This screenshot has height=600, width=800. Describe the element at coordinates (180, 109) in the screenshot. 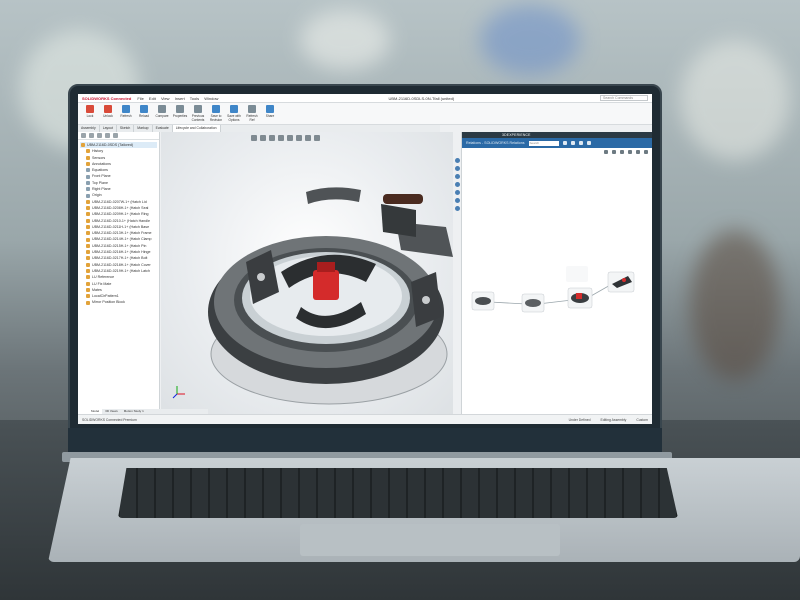

I see `properties-icon` at that location.